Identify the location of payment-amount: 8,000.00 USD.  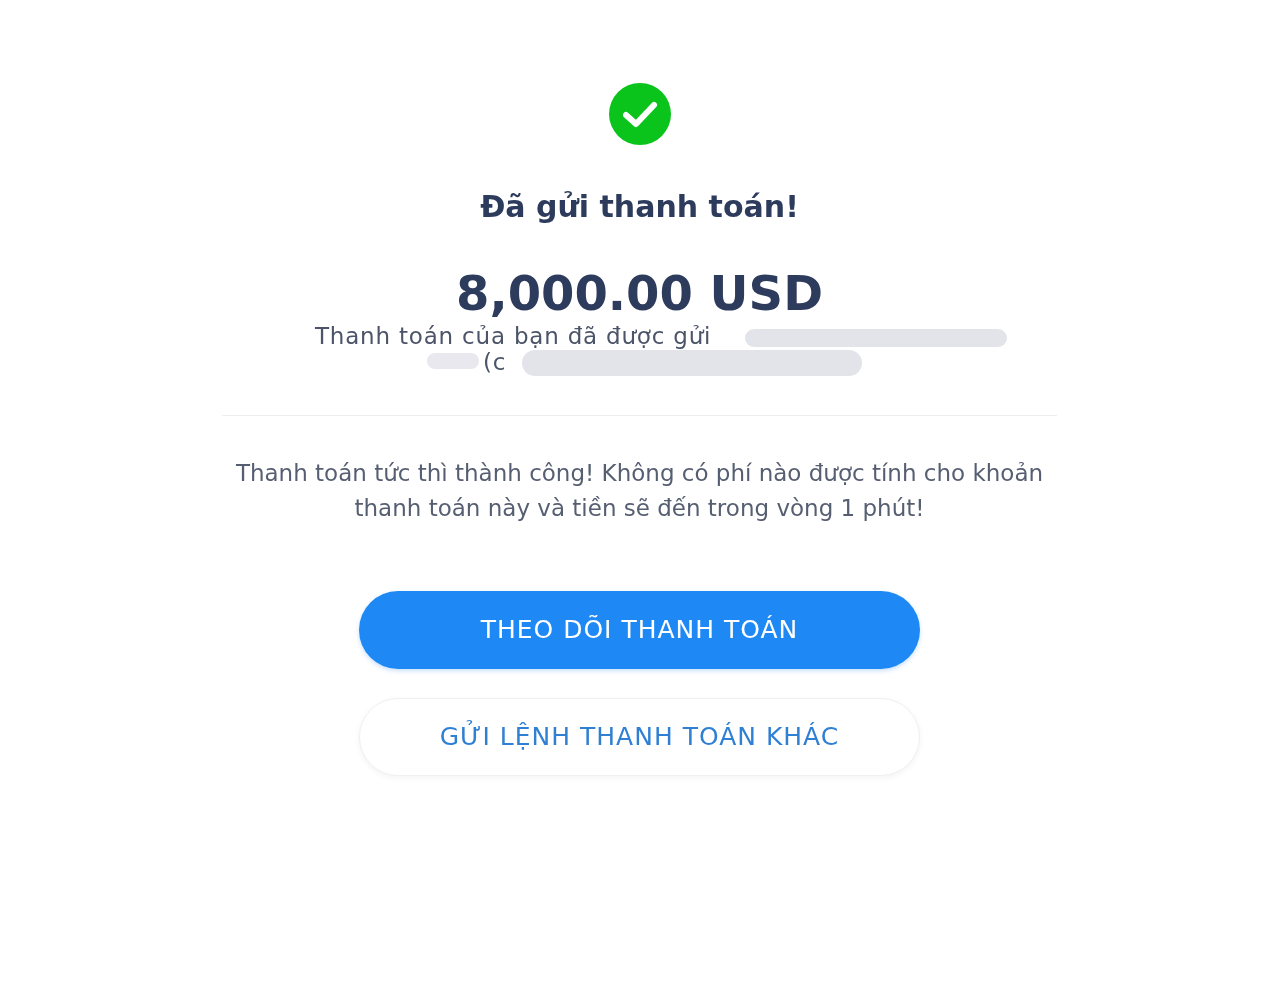
(639, 293).